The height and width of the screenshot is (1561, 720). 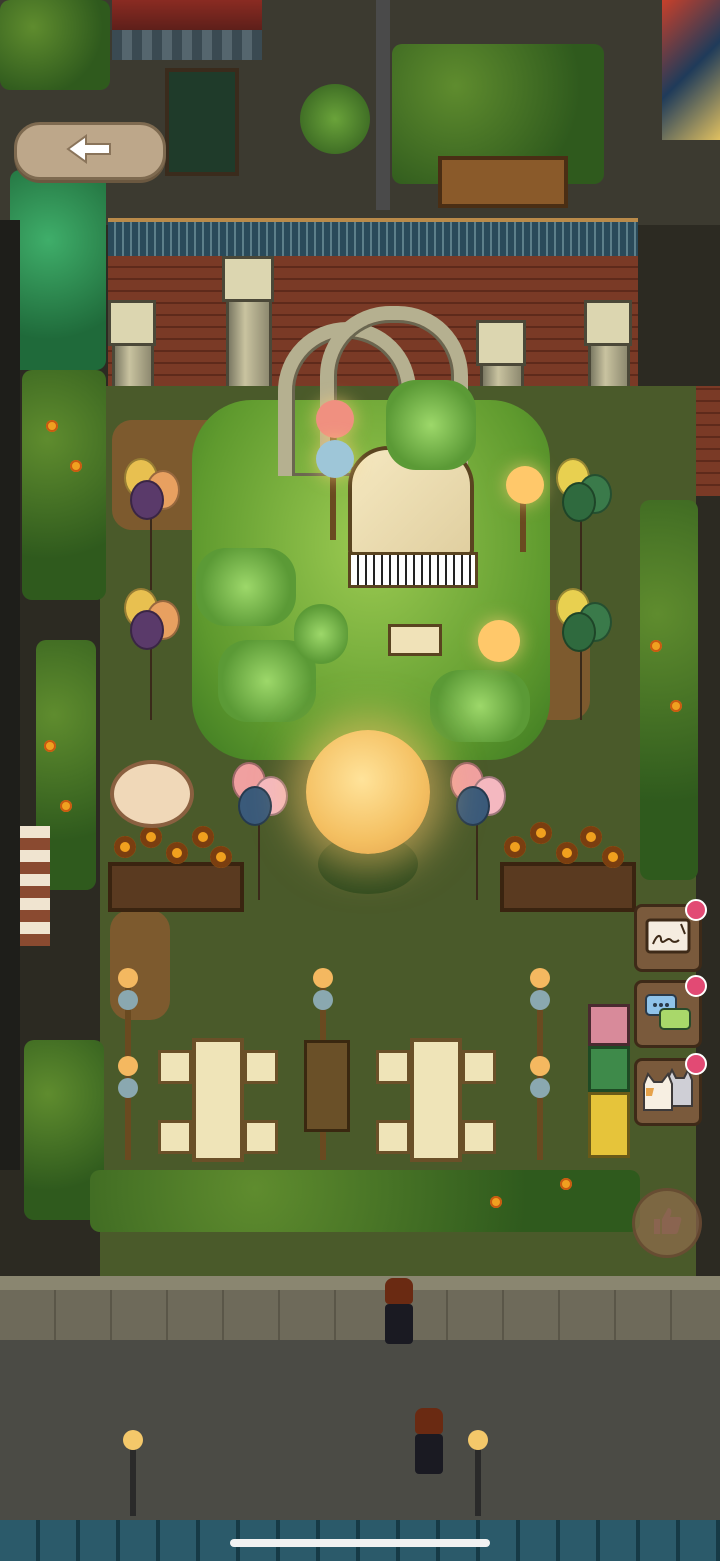 What do you see at coordinates (187, 45) in the screenshot?
I see `shop-awning` at bounding box center [187, 45].